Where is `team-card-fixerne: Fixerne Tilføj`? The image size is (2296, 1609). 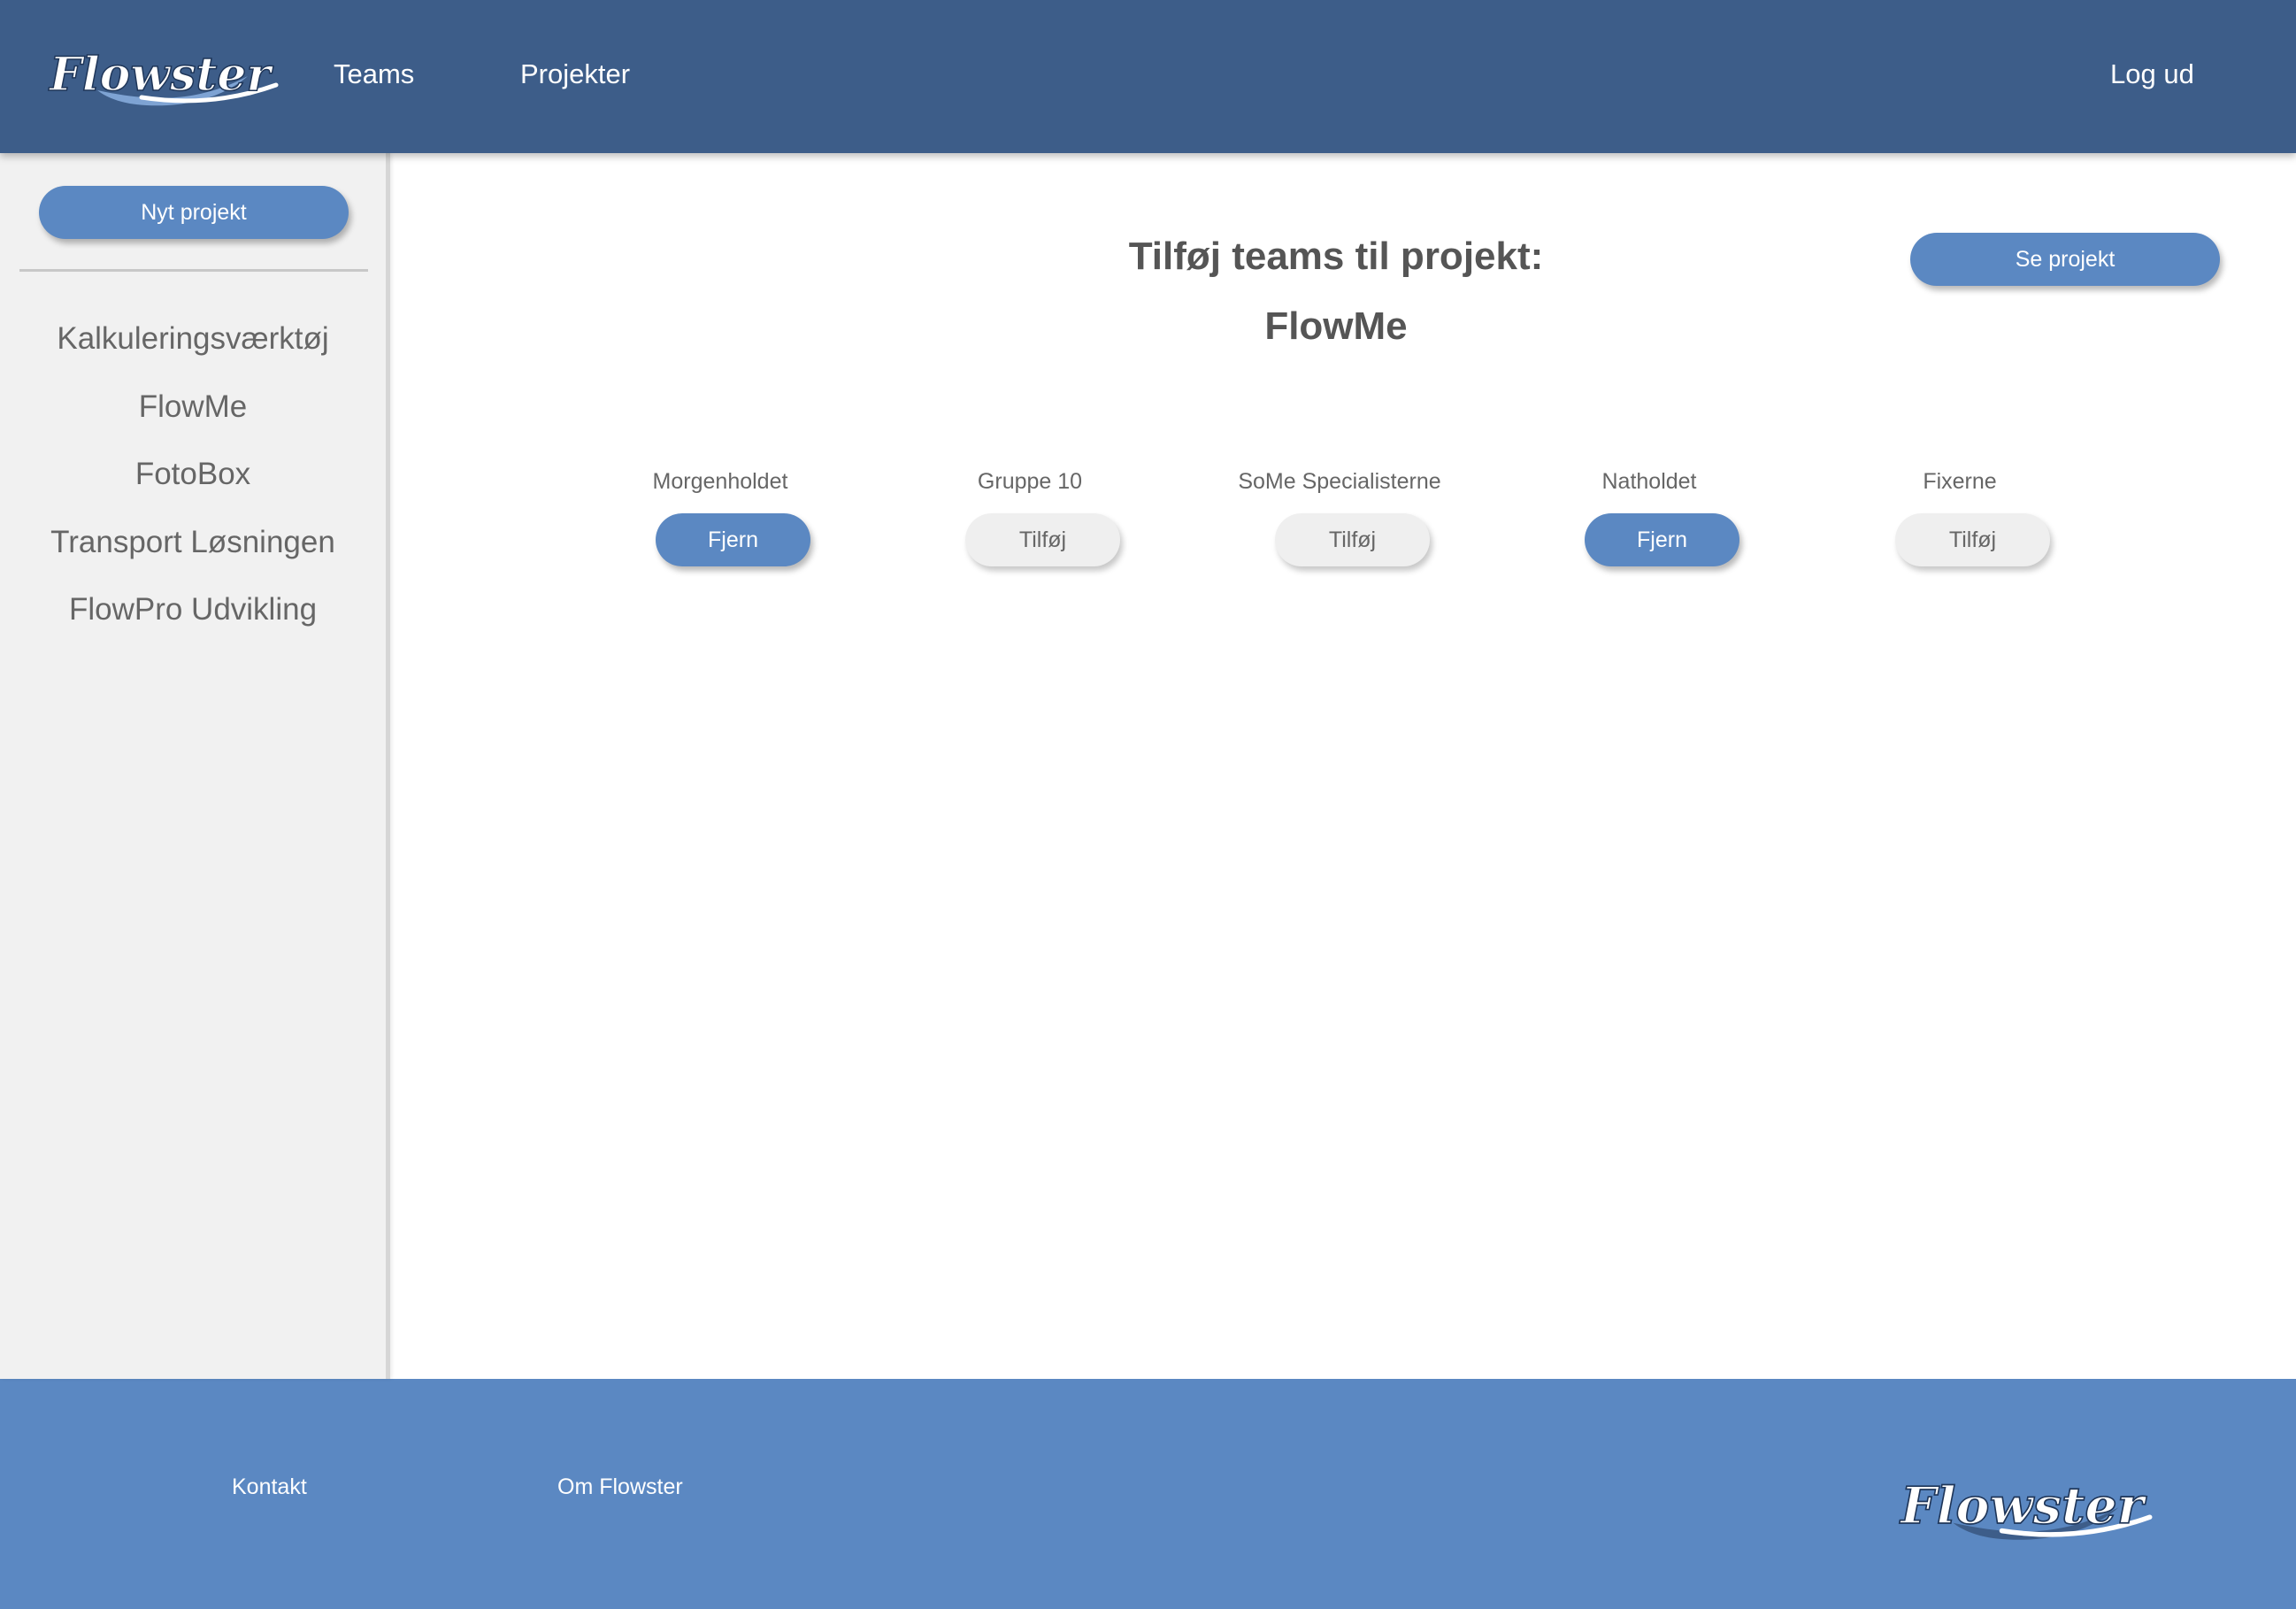
team-card-fixerne: Fixerne Tilføj is located at coordinates (1960, 515).